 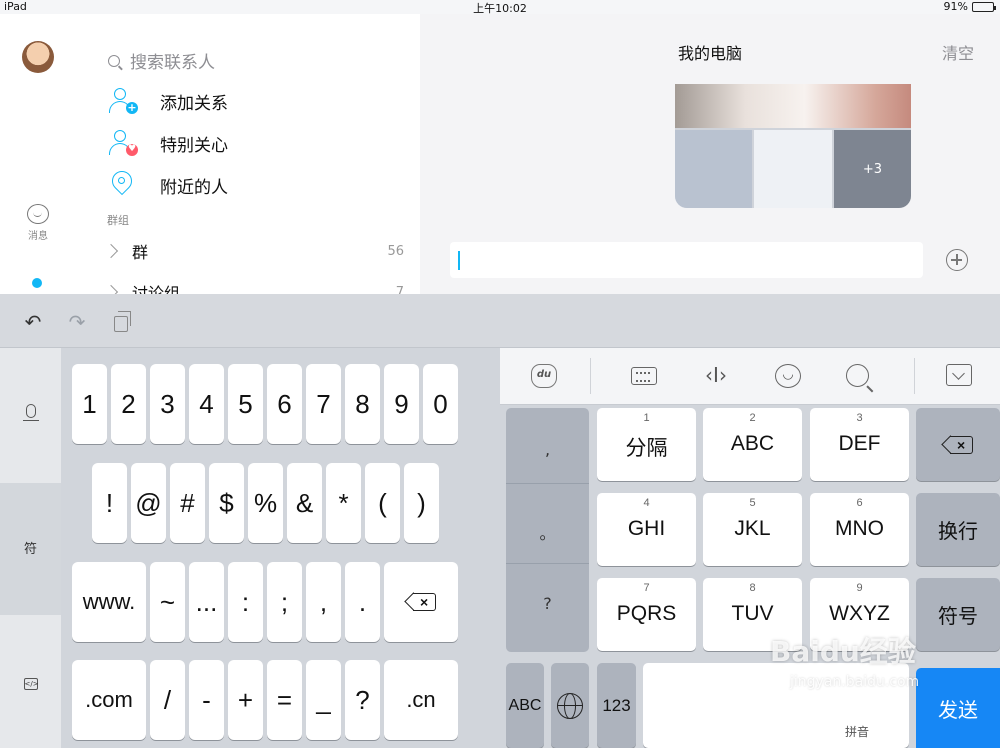 What do you see at coordinates (38, 57) in the screenshot?
I see `avatar` at bounding box center [38, 57].